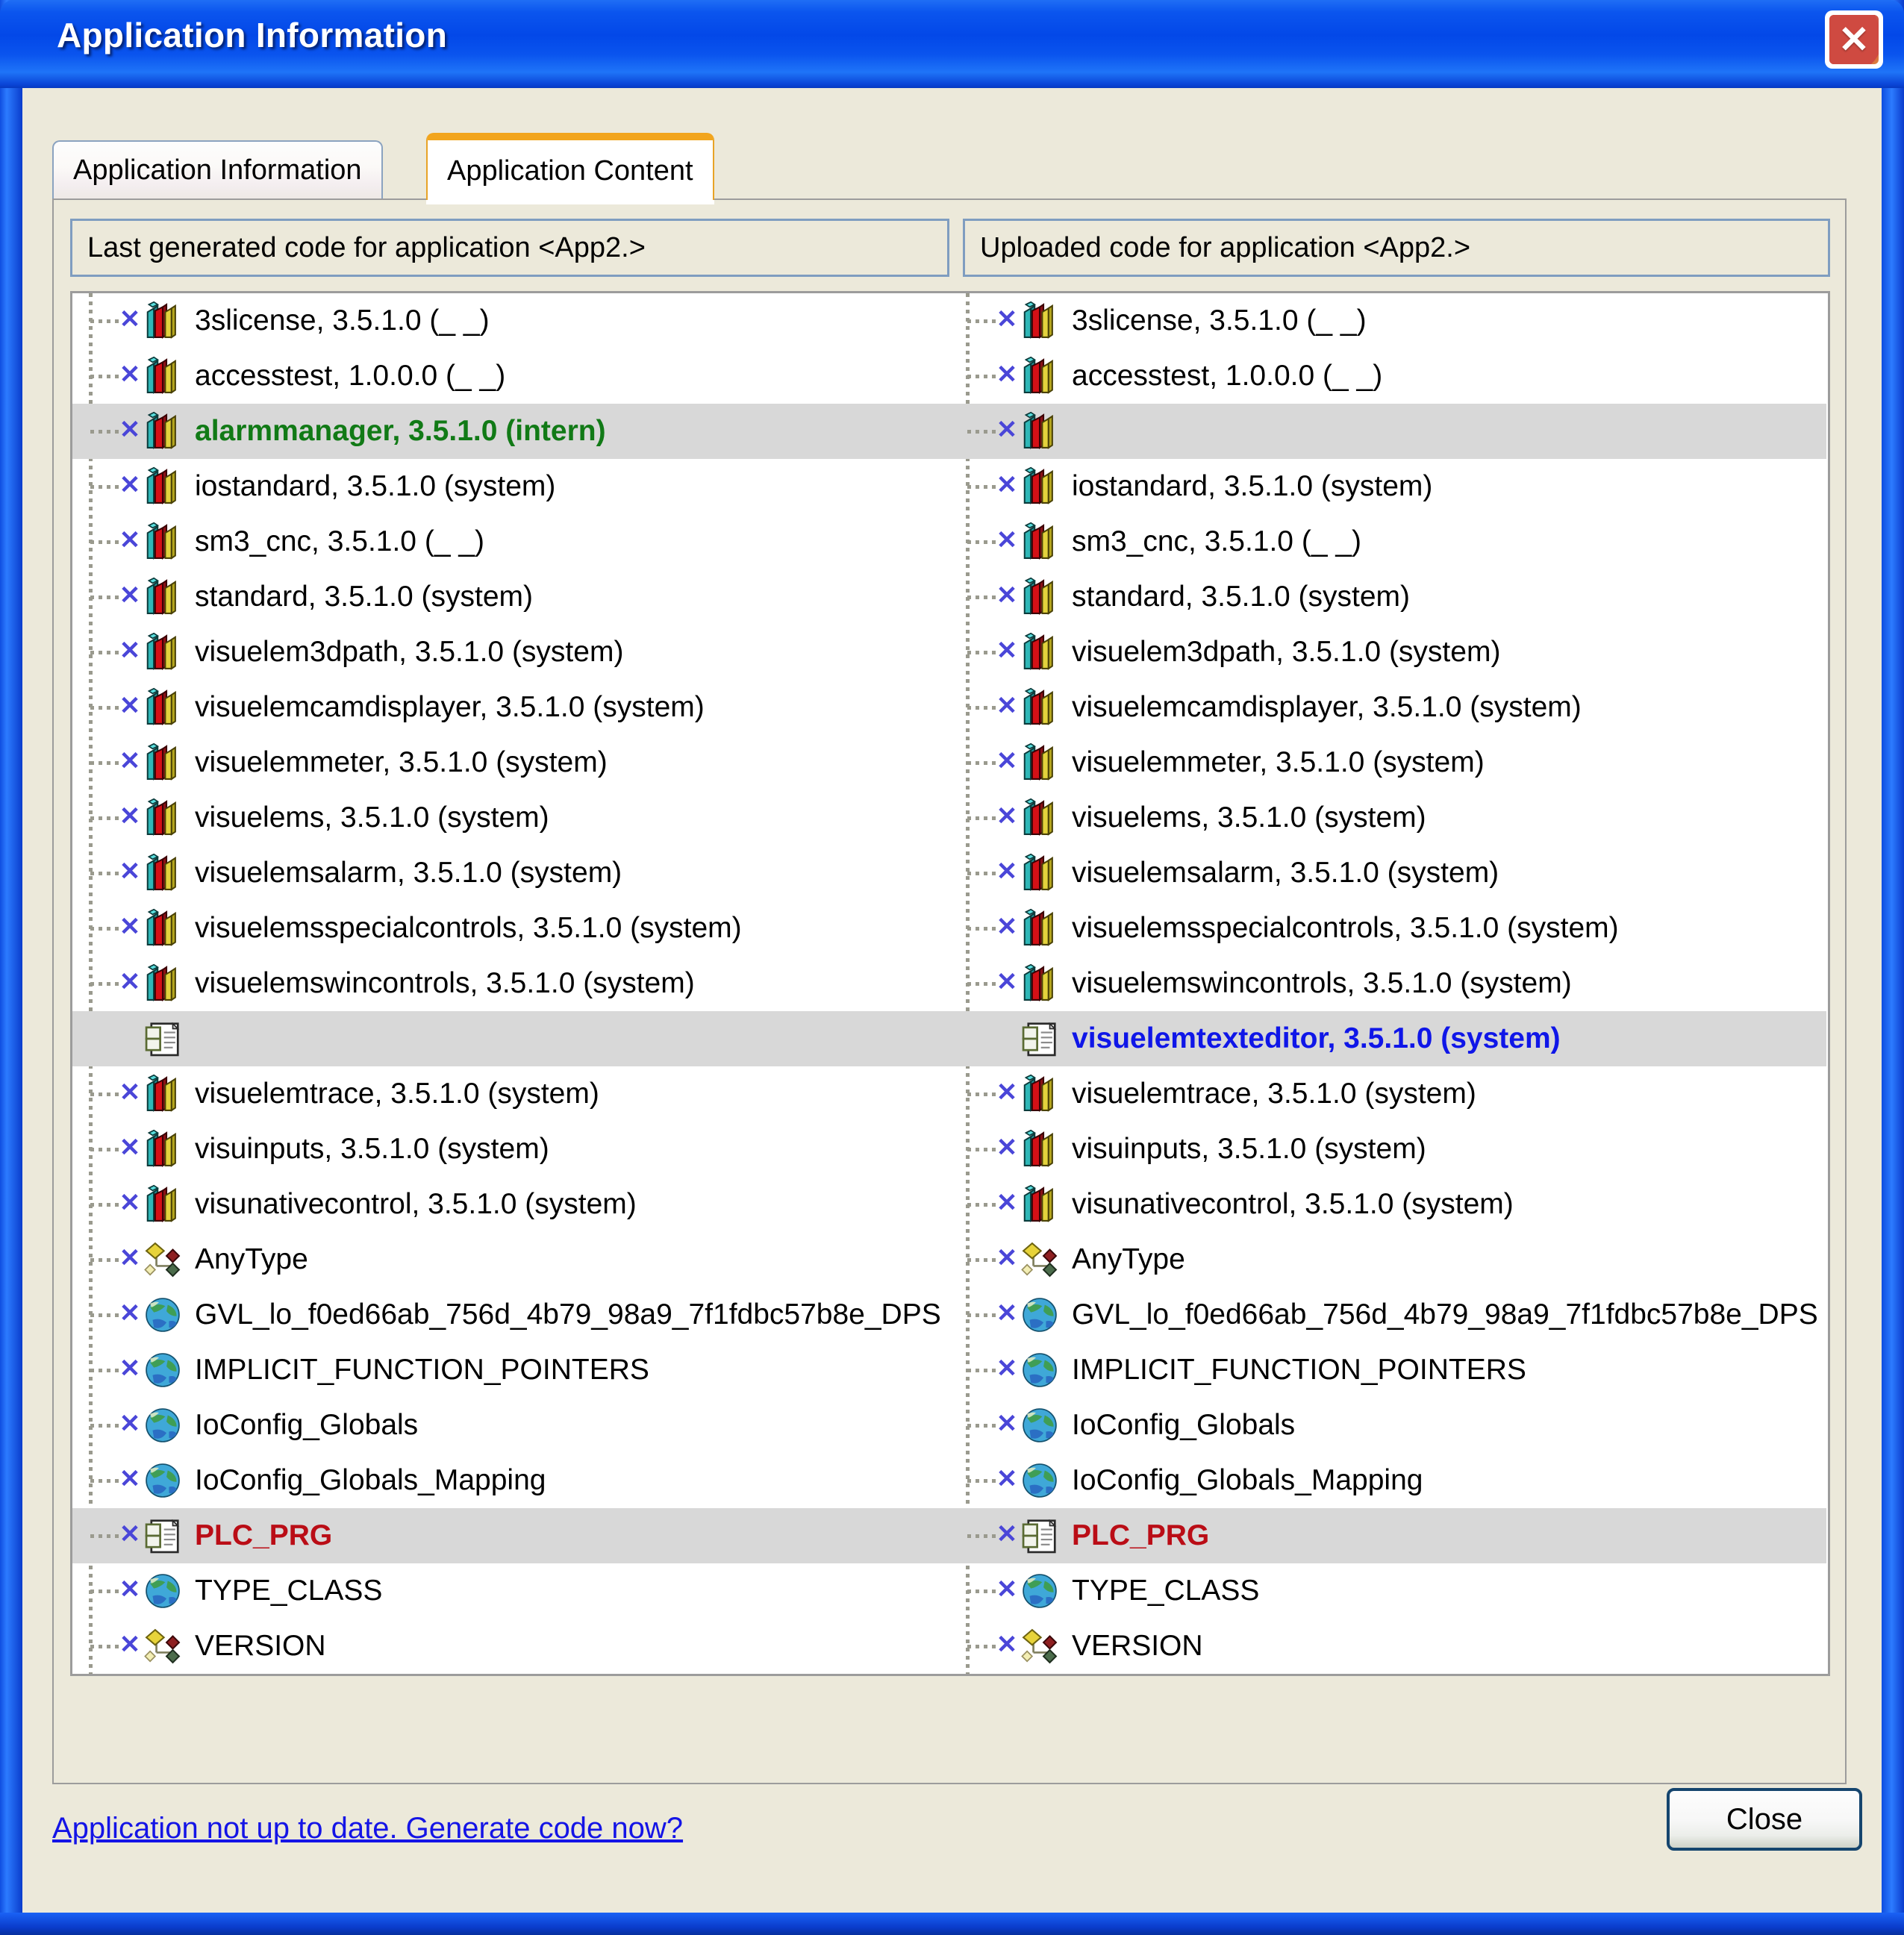 This screenshot has width=1904, height=1935. What do you see at coordinates (510, 652) in the screenshot?
I see `tree-row: ✕ visuelem3dpath, 3.5.1.0 (system)` at bounding box center [510, 652].